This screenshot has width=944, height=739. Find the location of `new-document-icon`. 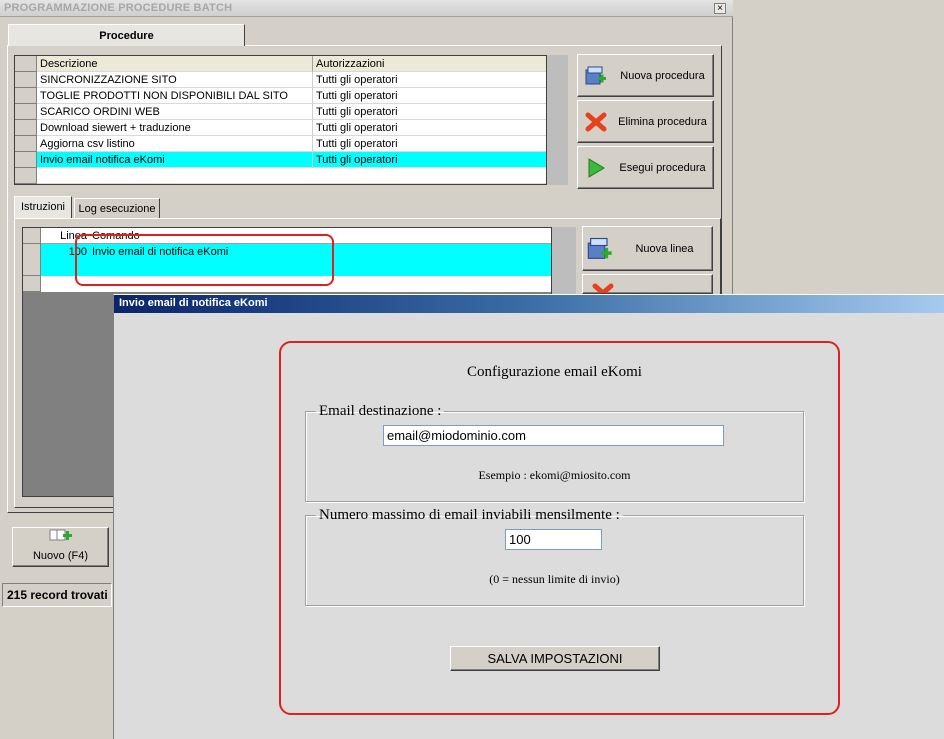

new-document-icon is located at coordinates (595, 75).